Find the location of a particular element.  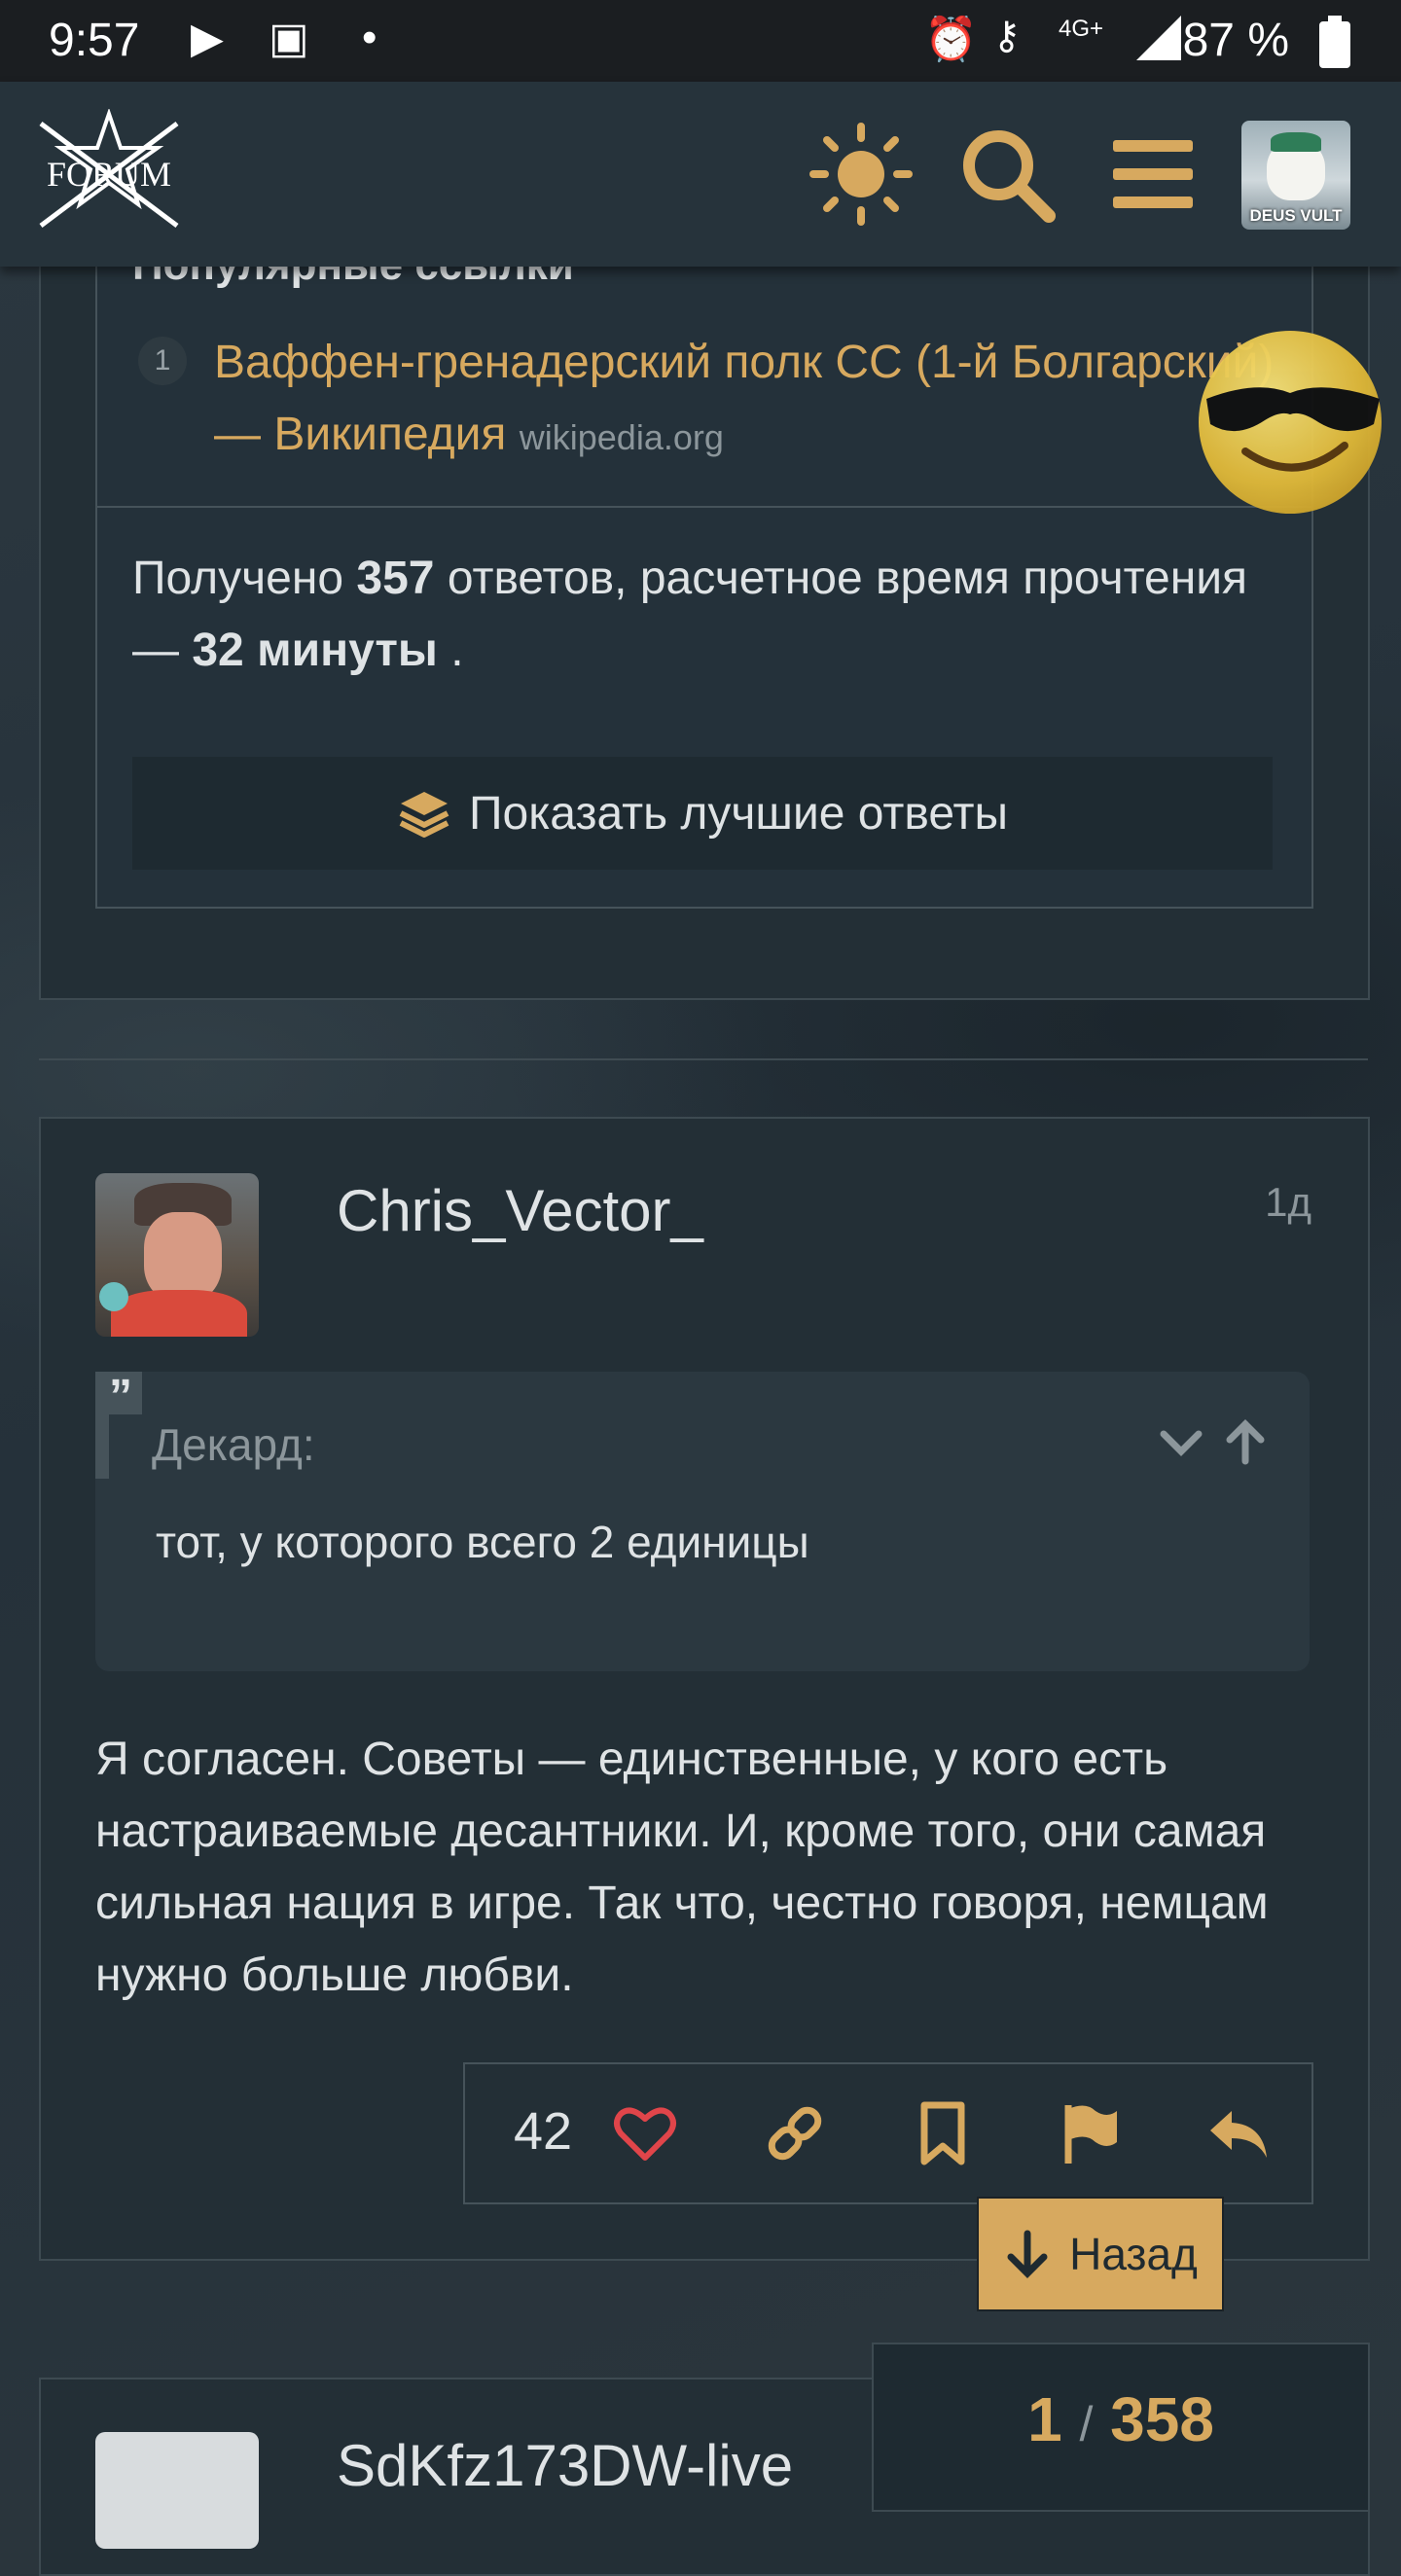

arrow-up-icon is located at coordinates (1245, 1441).